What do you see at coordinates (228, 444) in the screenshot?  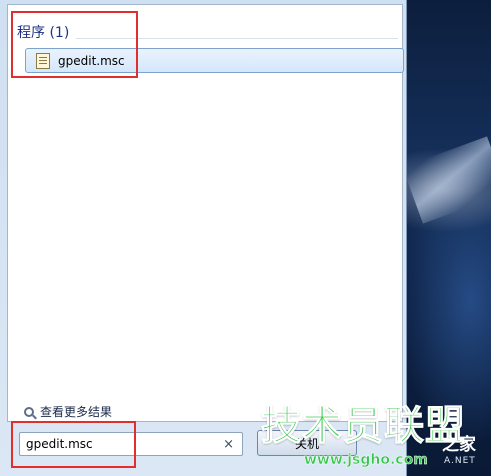 I see `clear-search-icon: ×` at bounding box center [228, 444].